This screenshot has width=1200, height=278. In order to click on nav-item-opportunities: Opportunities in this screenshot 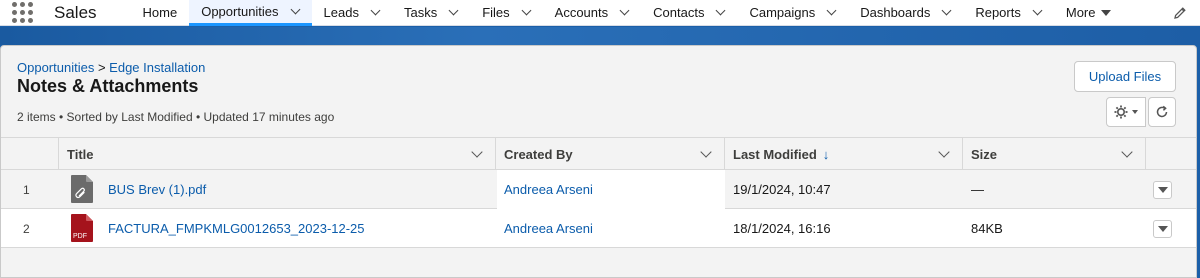, I will do `click(250, 13)`.